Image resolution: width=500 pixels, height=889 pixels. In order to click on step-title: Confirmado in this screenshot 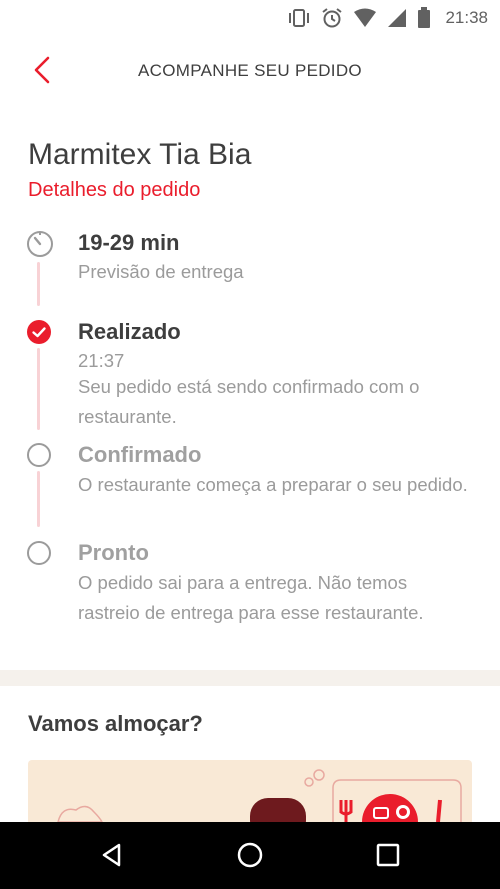, I will do `click(140, 454)`.